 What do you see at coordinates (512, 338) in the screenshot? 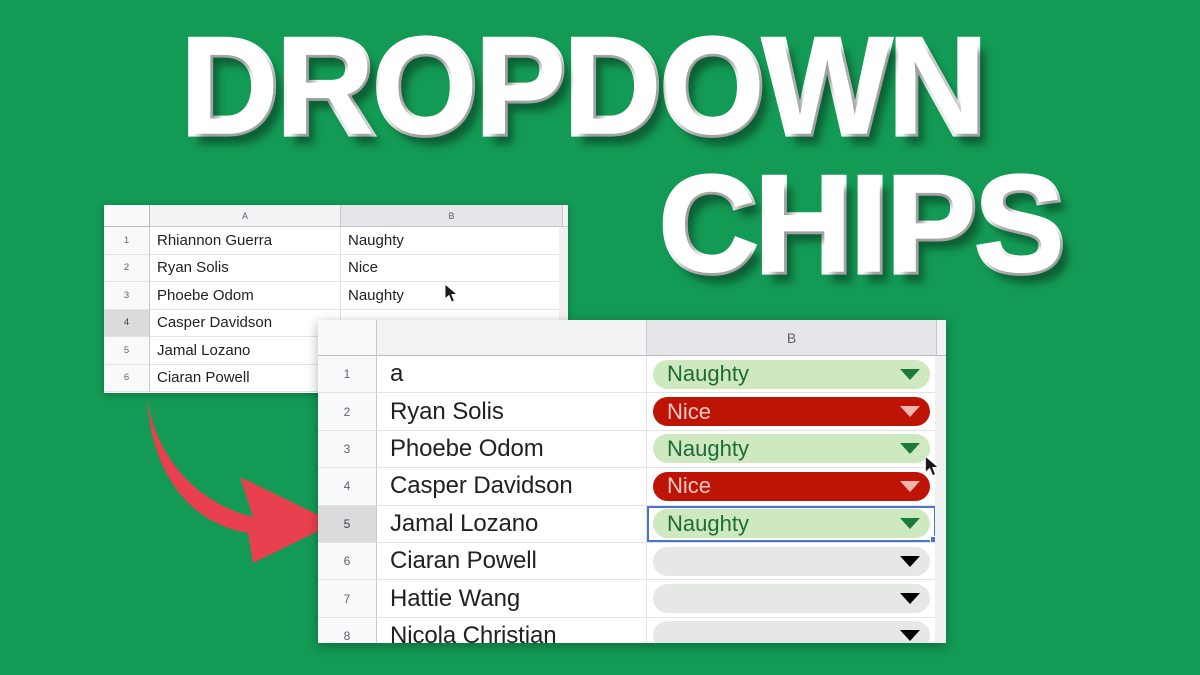
I see `front-column-header-a` at bounding box center [512, 338].